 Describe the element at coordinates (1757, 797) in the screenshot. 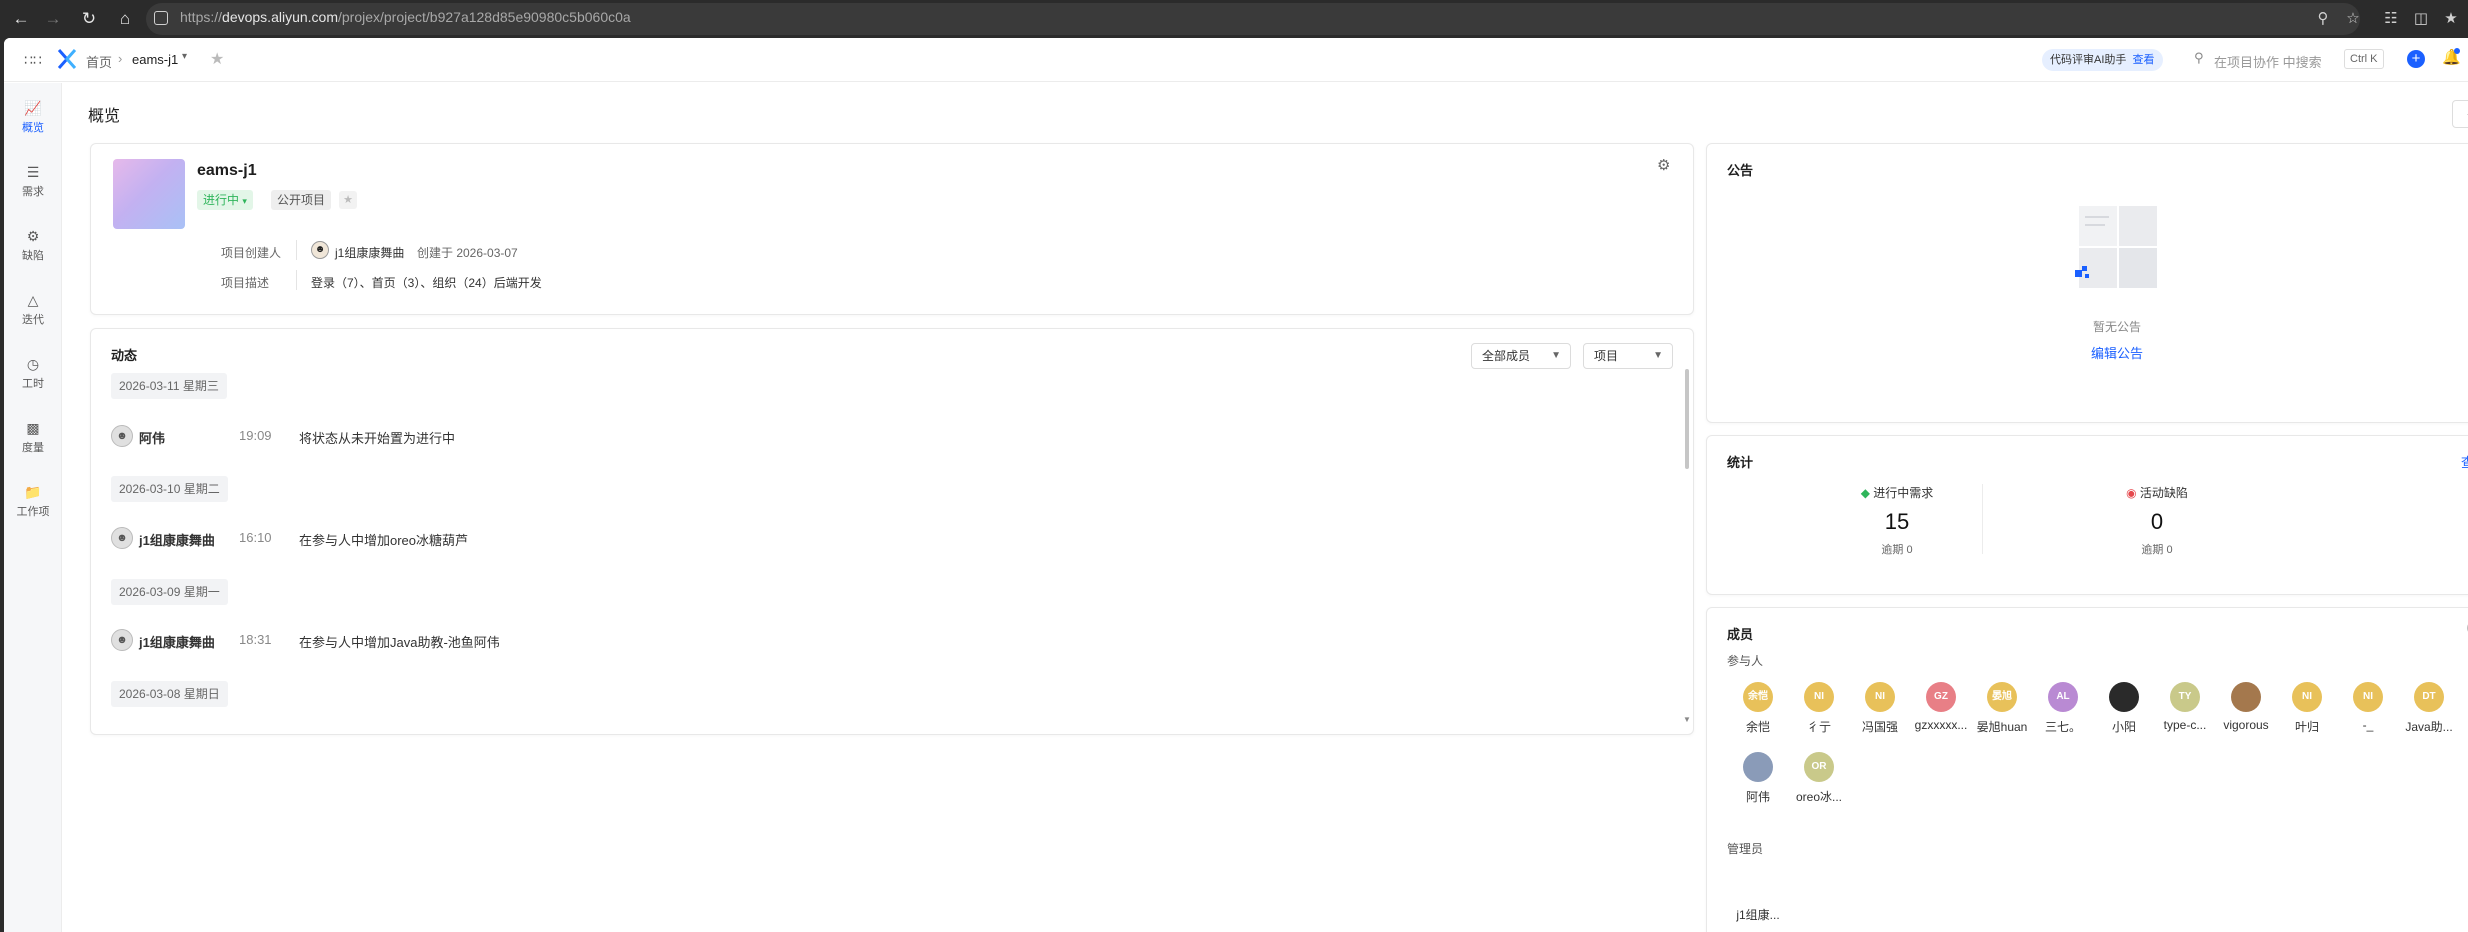

I see `member-name: 阿伟` at that location.